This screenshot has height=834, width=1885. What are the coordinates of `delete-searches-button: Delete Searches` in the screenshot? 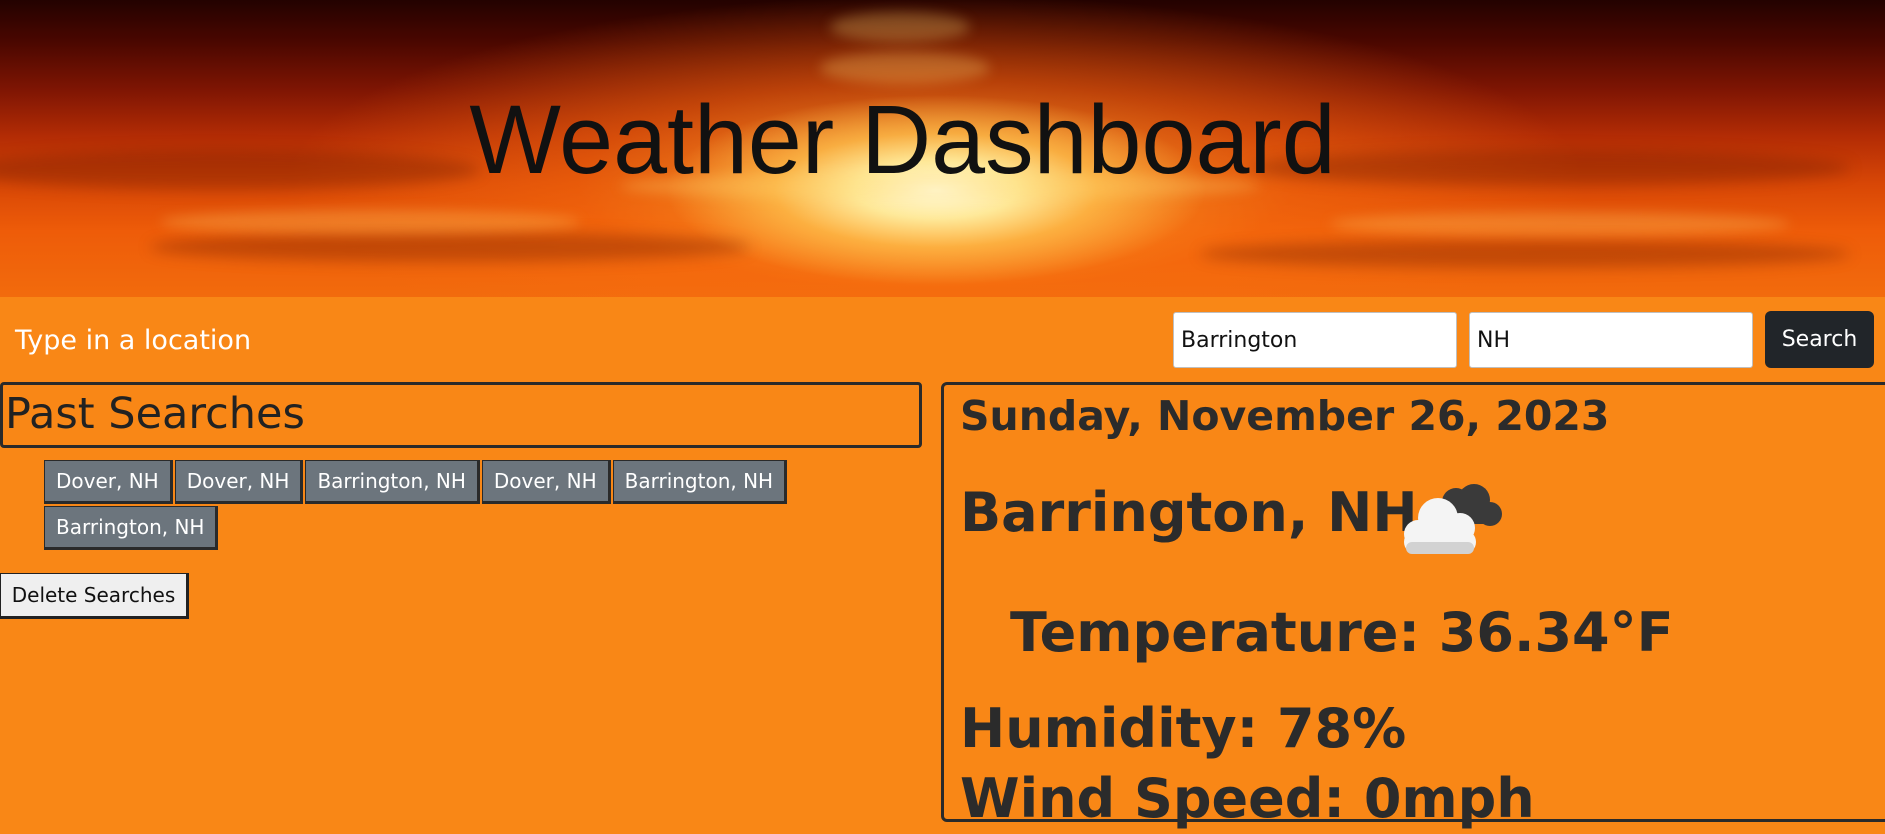 It's located at (94, 596).